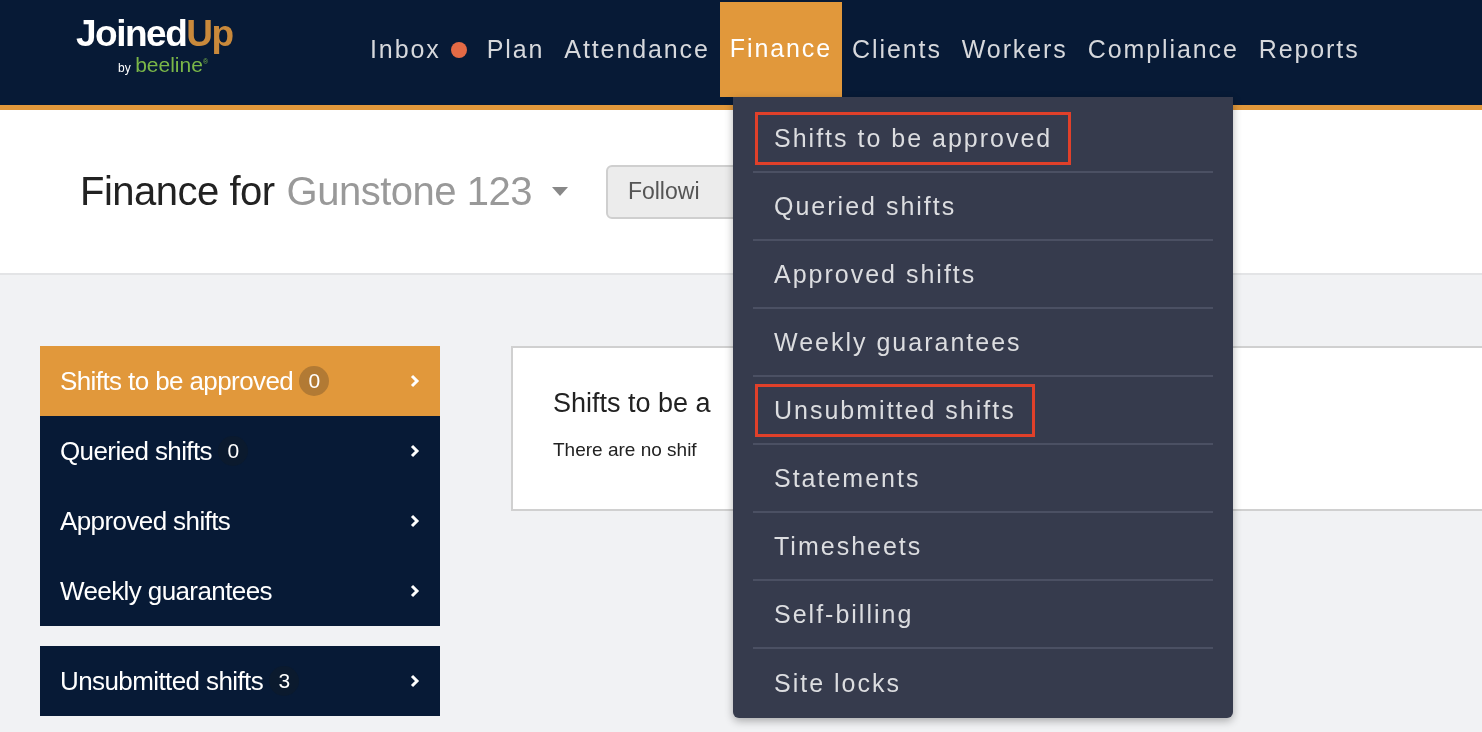  I want to click on menu-item: Timesheets, so click(848, 546).